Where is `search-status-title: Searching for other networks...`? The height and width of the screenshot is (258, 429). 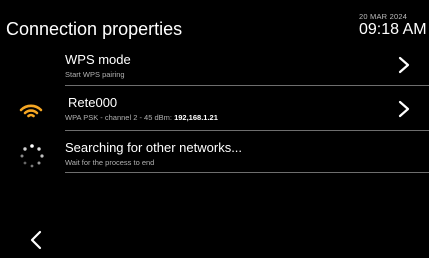 search-status-title: Searching for other networks... is located at coordinates (154, 147).